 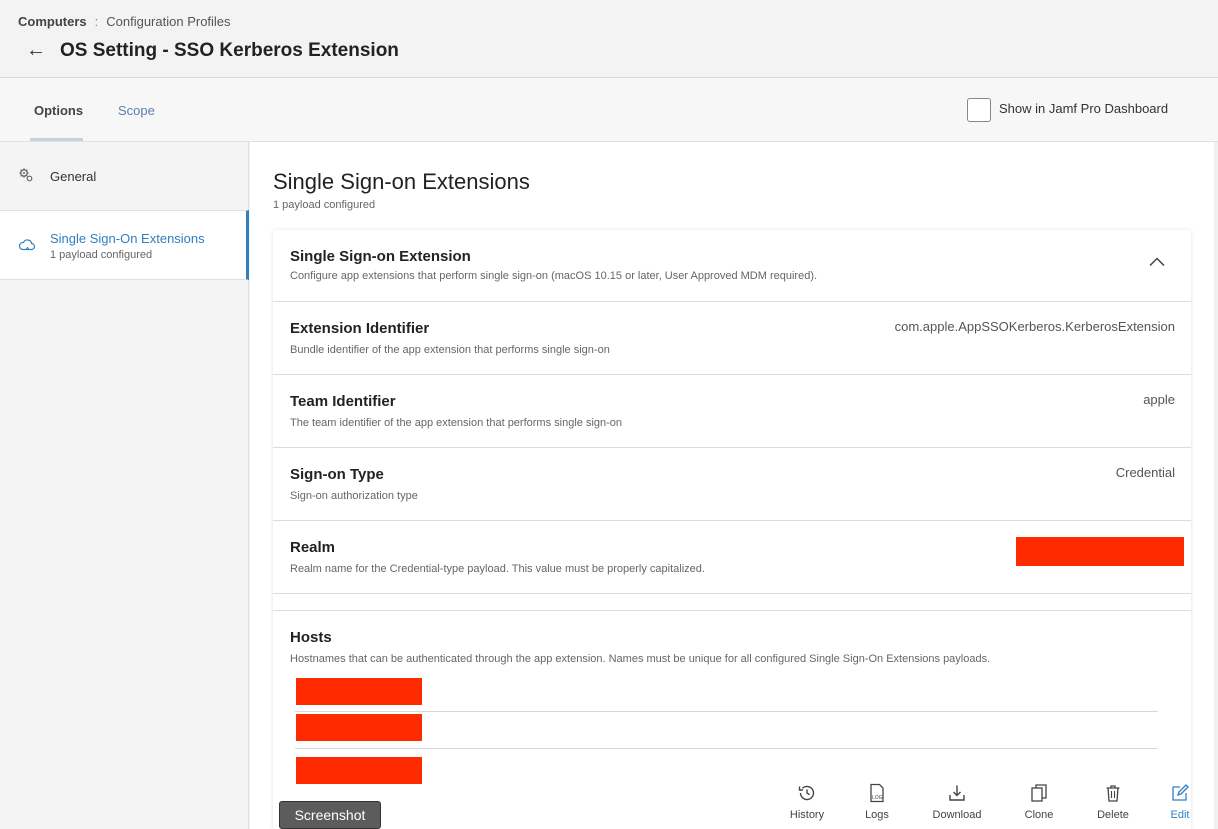 What do you see at coordinates (1180, 815) in the screenshot?
I see `edit-label: Edit` at bounding box center [1180, 815].